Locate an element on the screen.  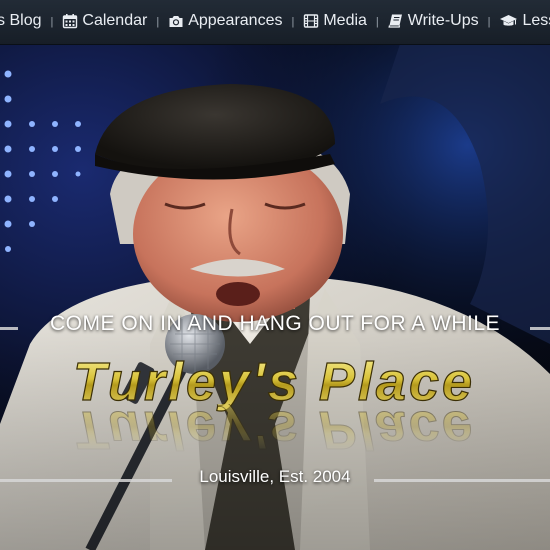
logo-reflection: Turley's Place is located at coordinates (274, 427).